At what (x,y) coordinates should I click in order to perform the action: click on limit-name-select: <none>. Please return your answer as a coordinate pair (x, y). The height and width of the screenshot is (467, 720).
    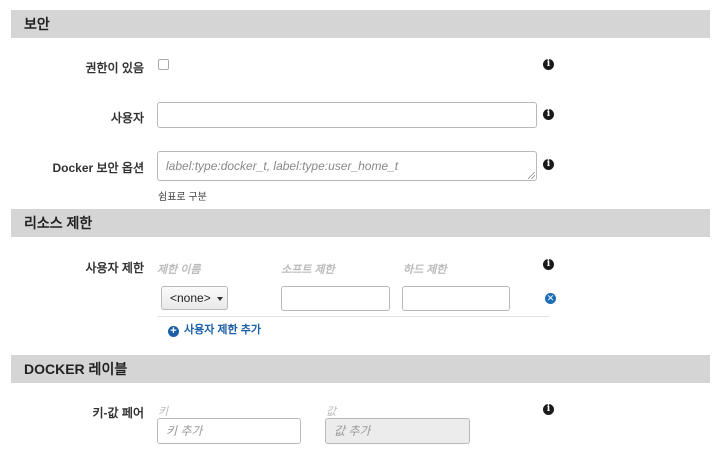
    Looking at the image, I should click on (194, 298).